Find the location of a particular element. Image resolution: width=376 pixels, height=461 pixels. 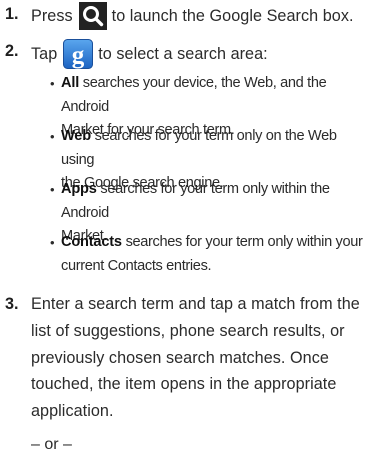

step-2-after: to select a search area: is located at coordinates (183, 54).